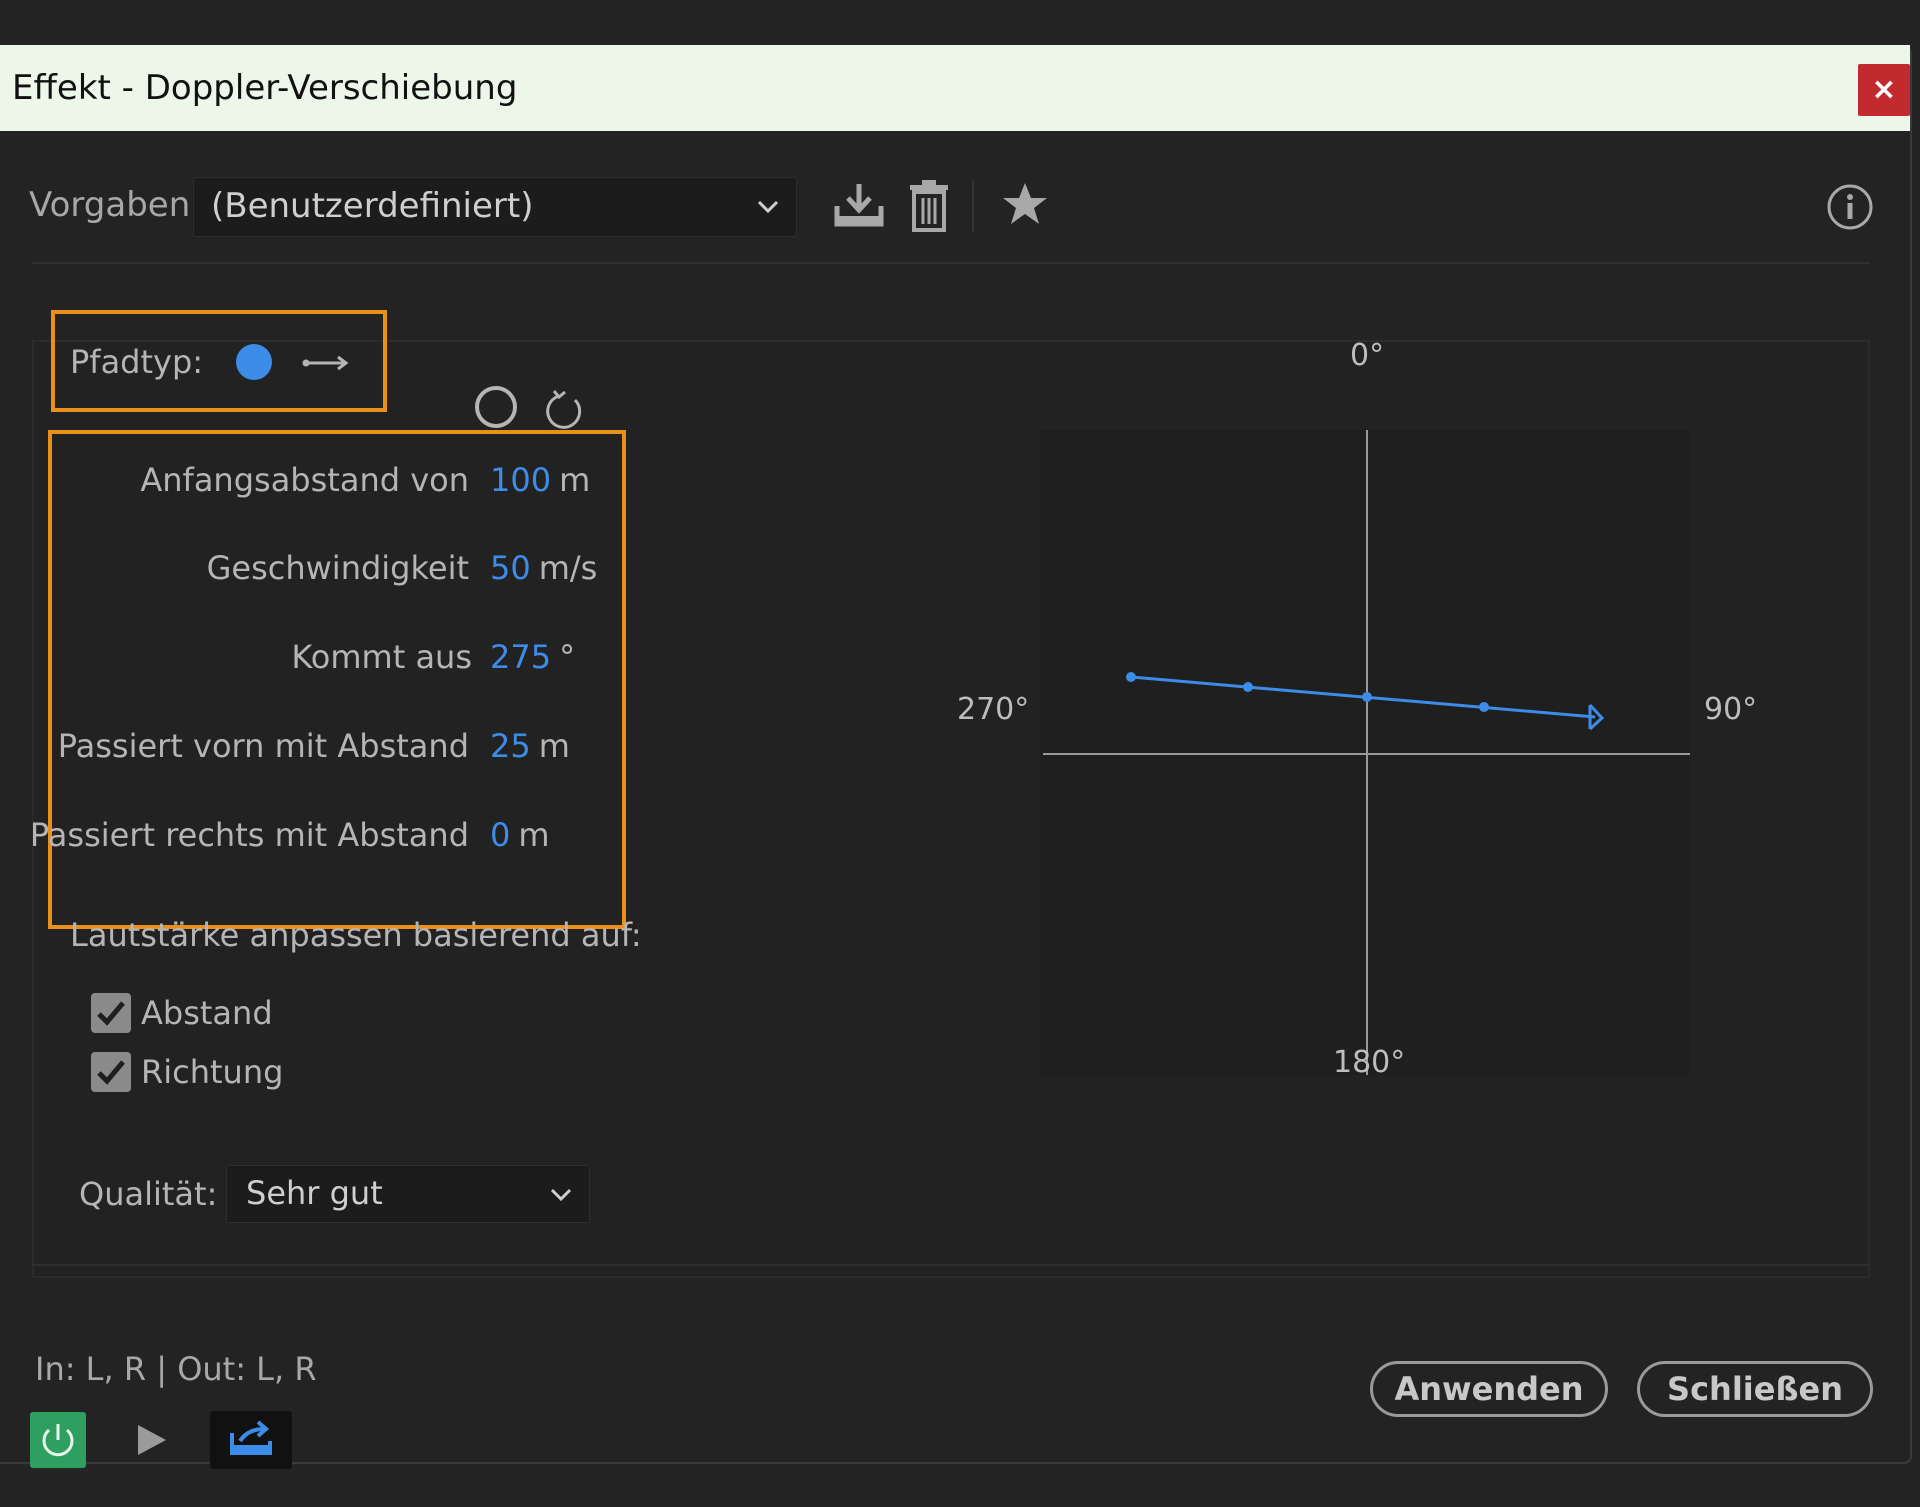 The image size is (1920, 1507). I want to click on favorite-star-icon, so click(1025, 204).